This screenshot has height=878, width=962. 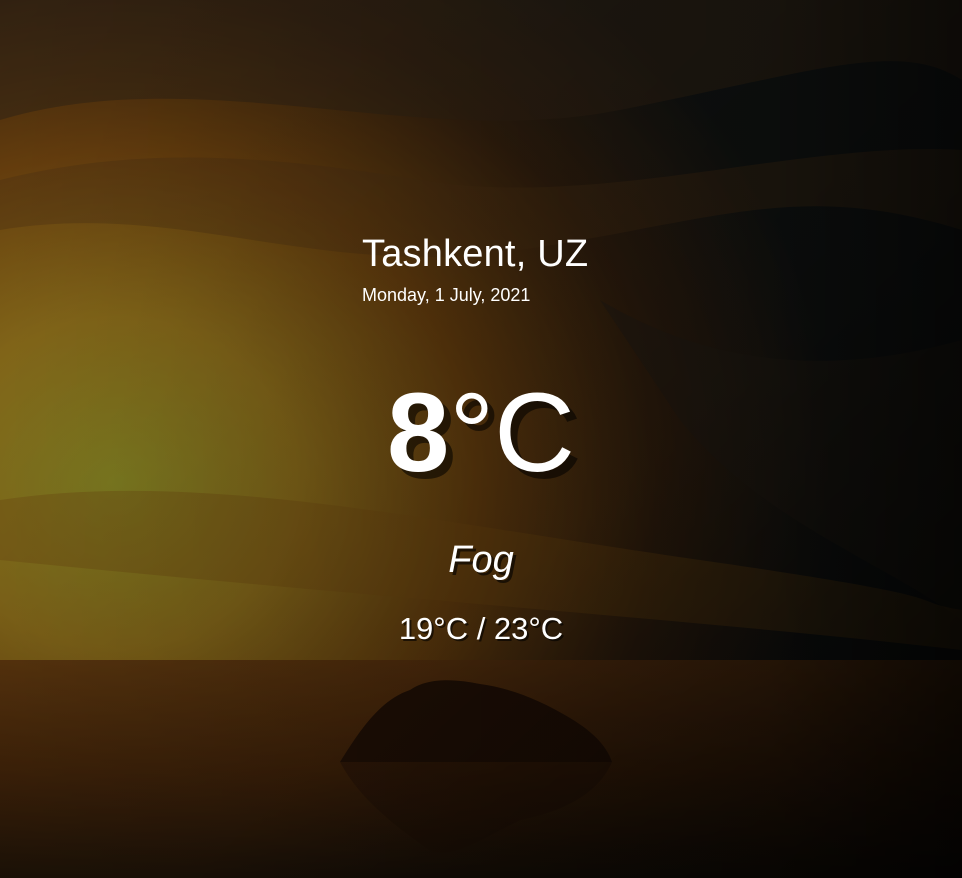 What do you see at coordinates (481, 628) in the screenshot?
I see `hi-low-temperature: 19°C / 23°C` at bounding box center [481, 628].